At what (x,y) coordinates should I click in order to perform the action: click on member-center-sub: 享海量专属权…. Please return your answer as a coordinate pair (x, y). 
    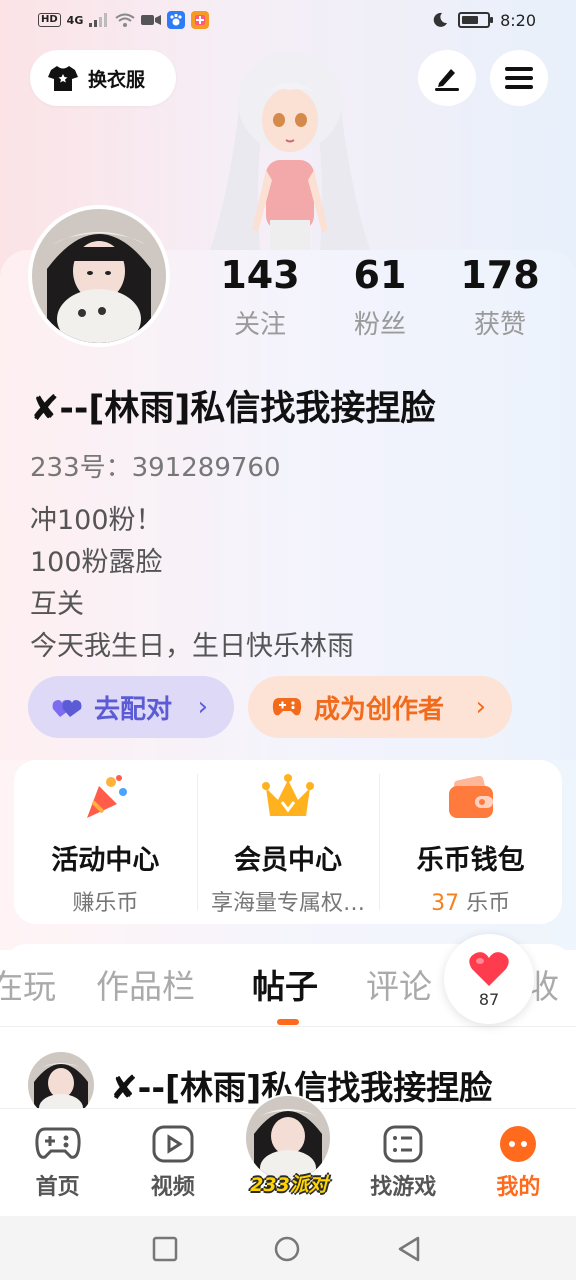
    Looking at the image, I should click on (288, 903).